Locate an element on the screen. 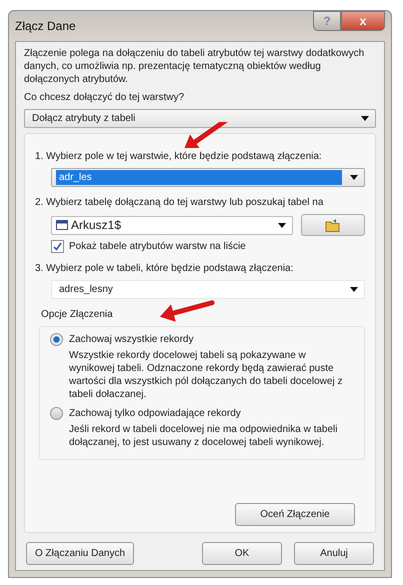 This screenshot has width=403, height=585. dialog-button: Anuluj is located at coordinates (334, 553).